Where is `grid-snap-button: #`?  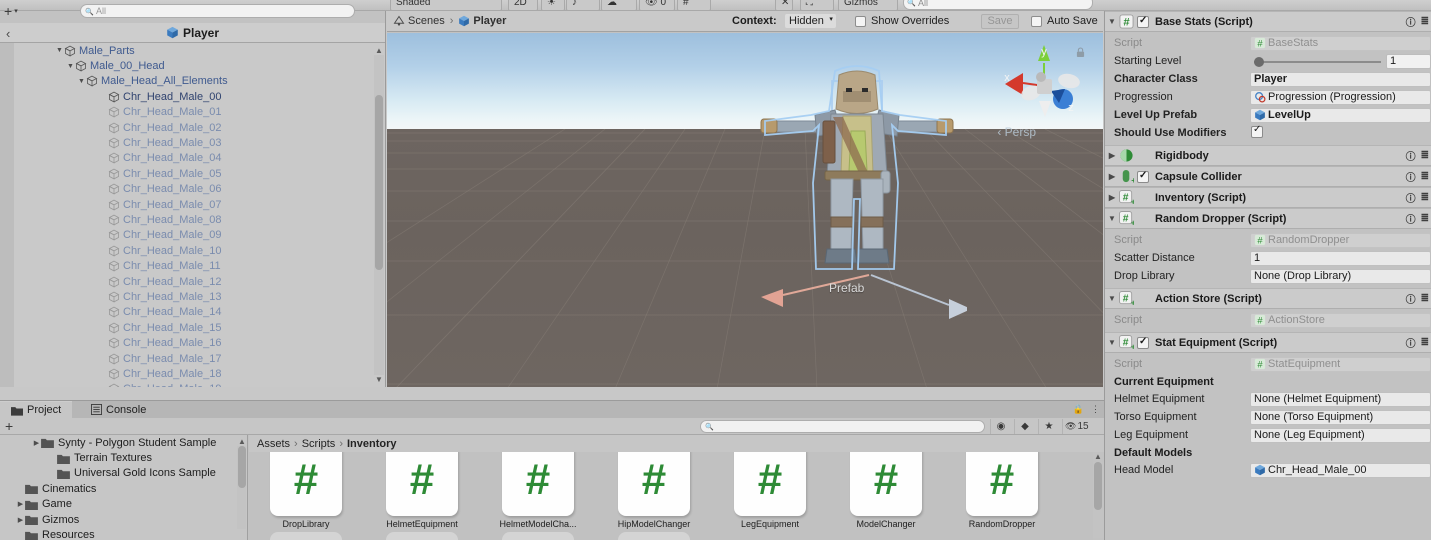 grid-snap-button: # is located at coordinates (694, 5).